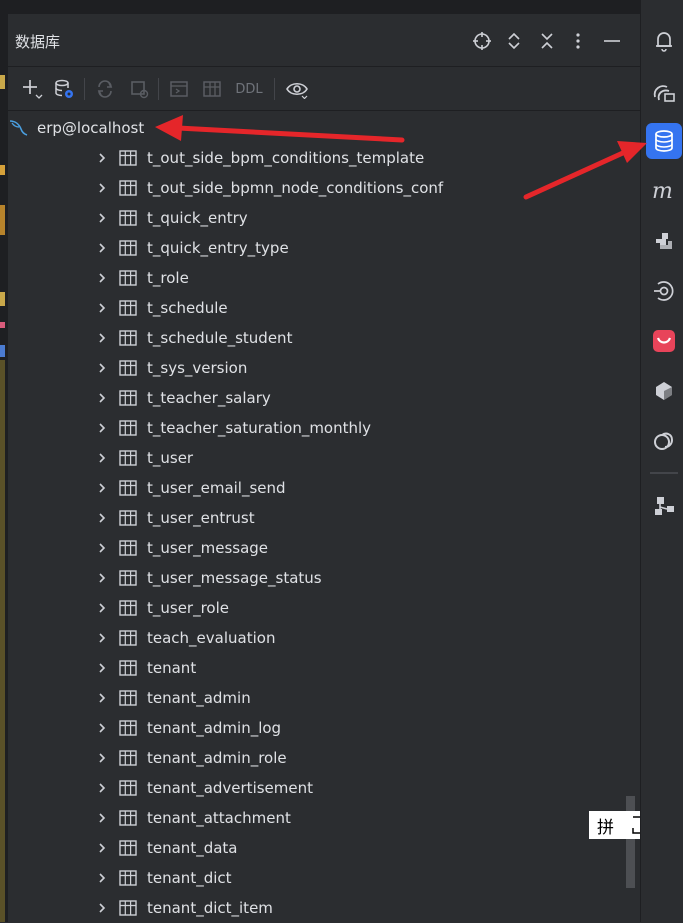 The image size is (683, 923). I want to click on vertical-scrollbar, so click(630, 842).